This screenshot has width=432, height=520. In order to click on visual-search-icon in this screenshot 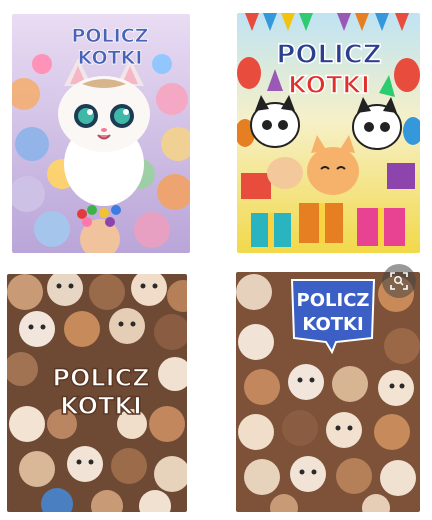, I will do `click(399, 281)`.